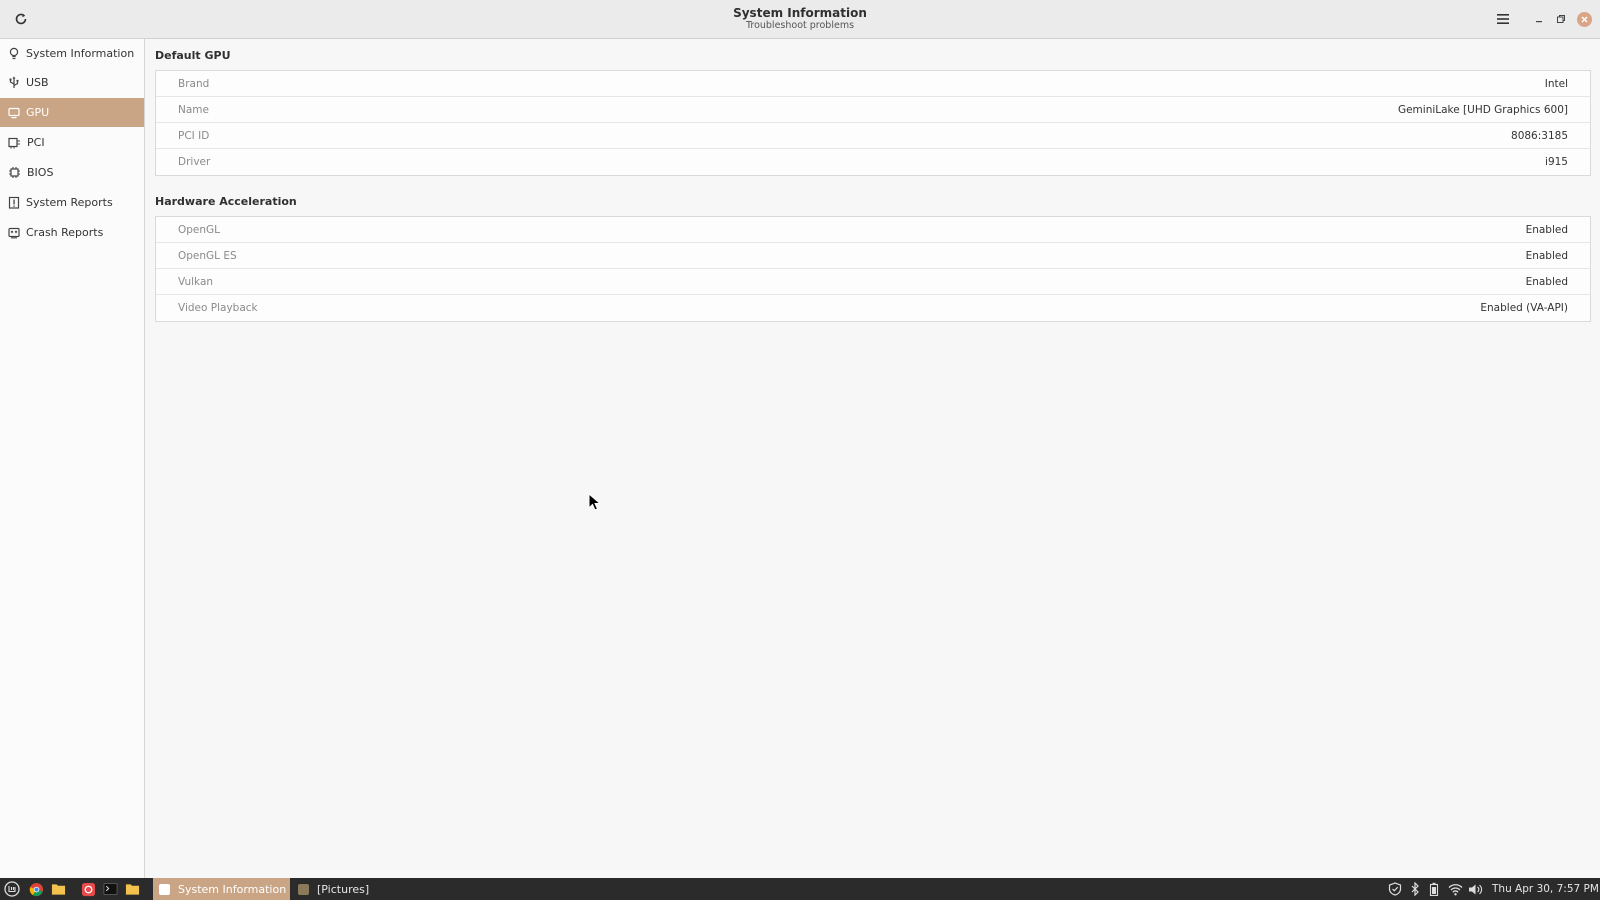  What do you see at coordinates (1556, 162) in the screenshot?
I see `row-value: i915` at bounding box center [1556, 162].